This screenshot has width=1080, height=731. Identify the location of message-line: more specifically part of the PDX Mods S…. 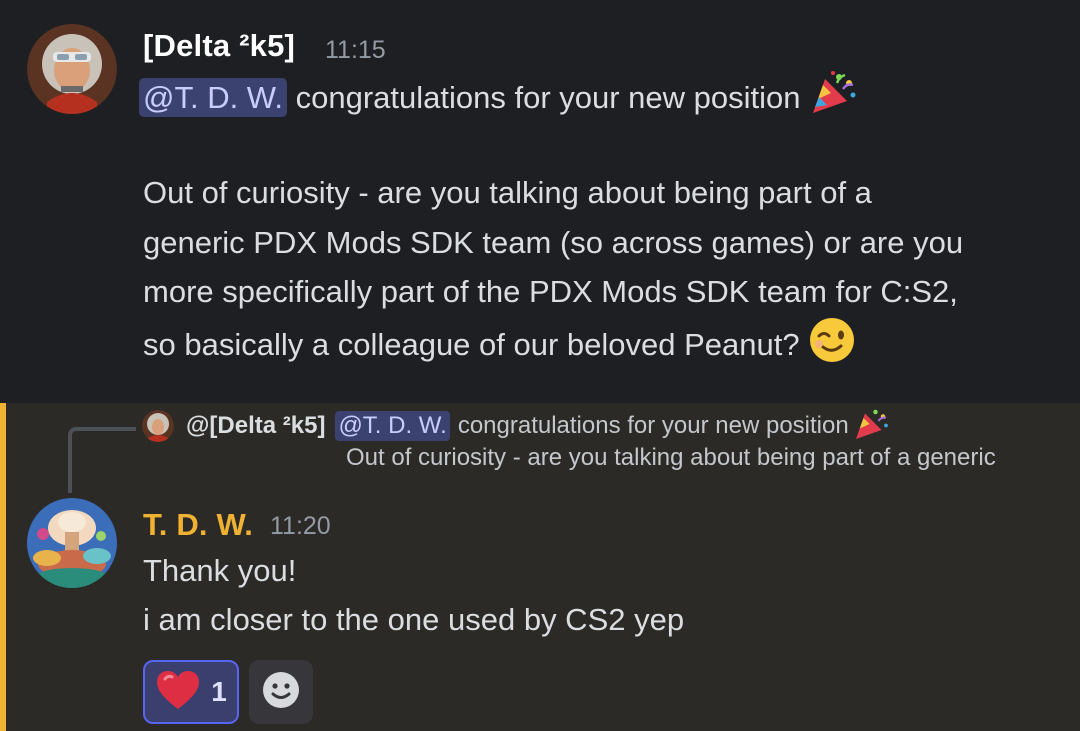
(550, 291).